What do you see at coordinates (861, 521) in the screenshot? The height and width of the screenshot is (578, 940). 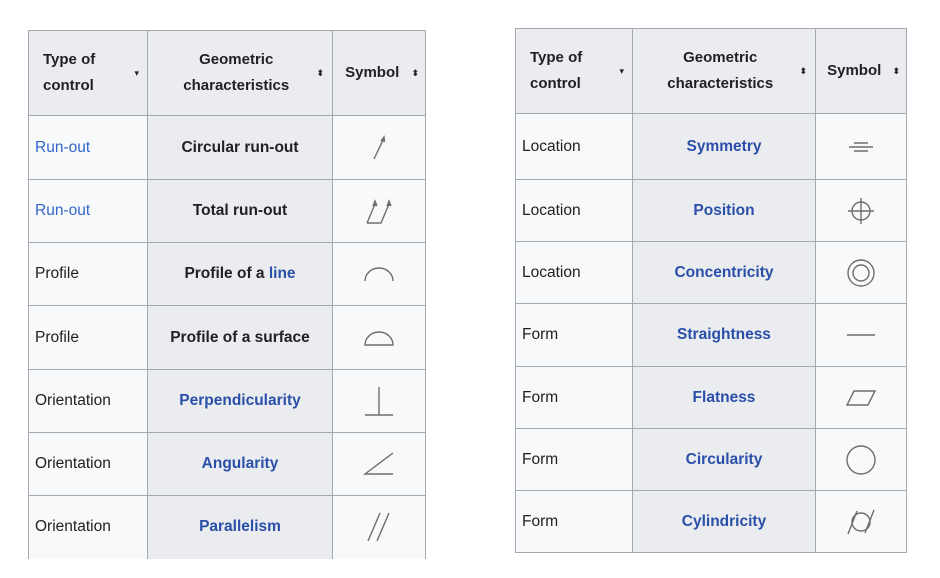 I see `cylindricity-icon` at bounding box center [861, 521].